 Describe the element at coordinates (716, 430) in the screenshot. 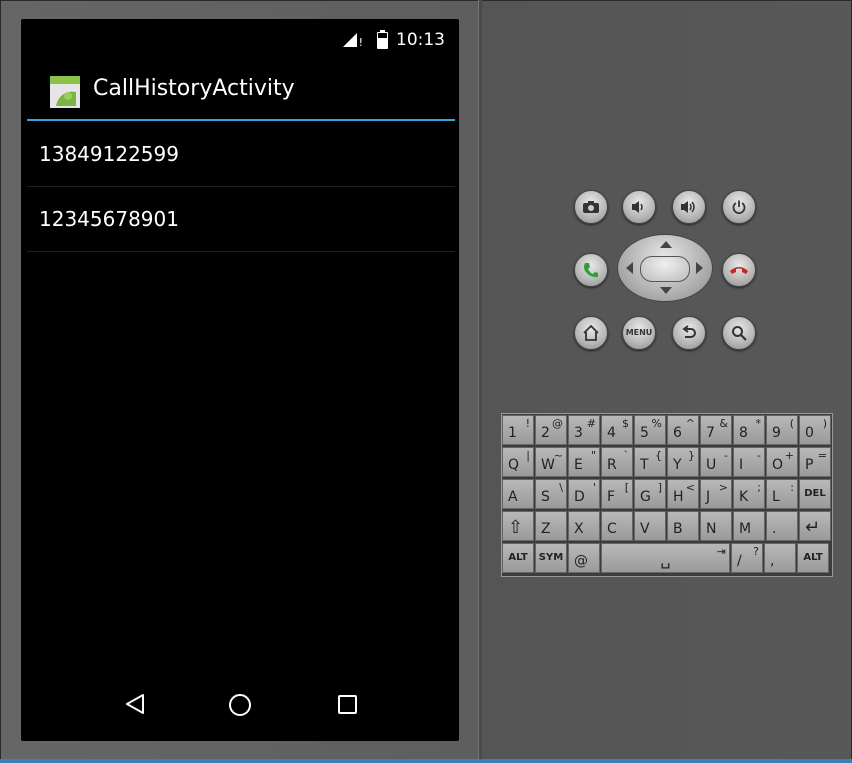

I see `key-7: 7 &` at that location.